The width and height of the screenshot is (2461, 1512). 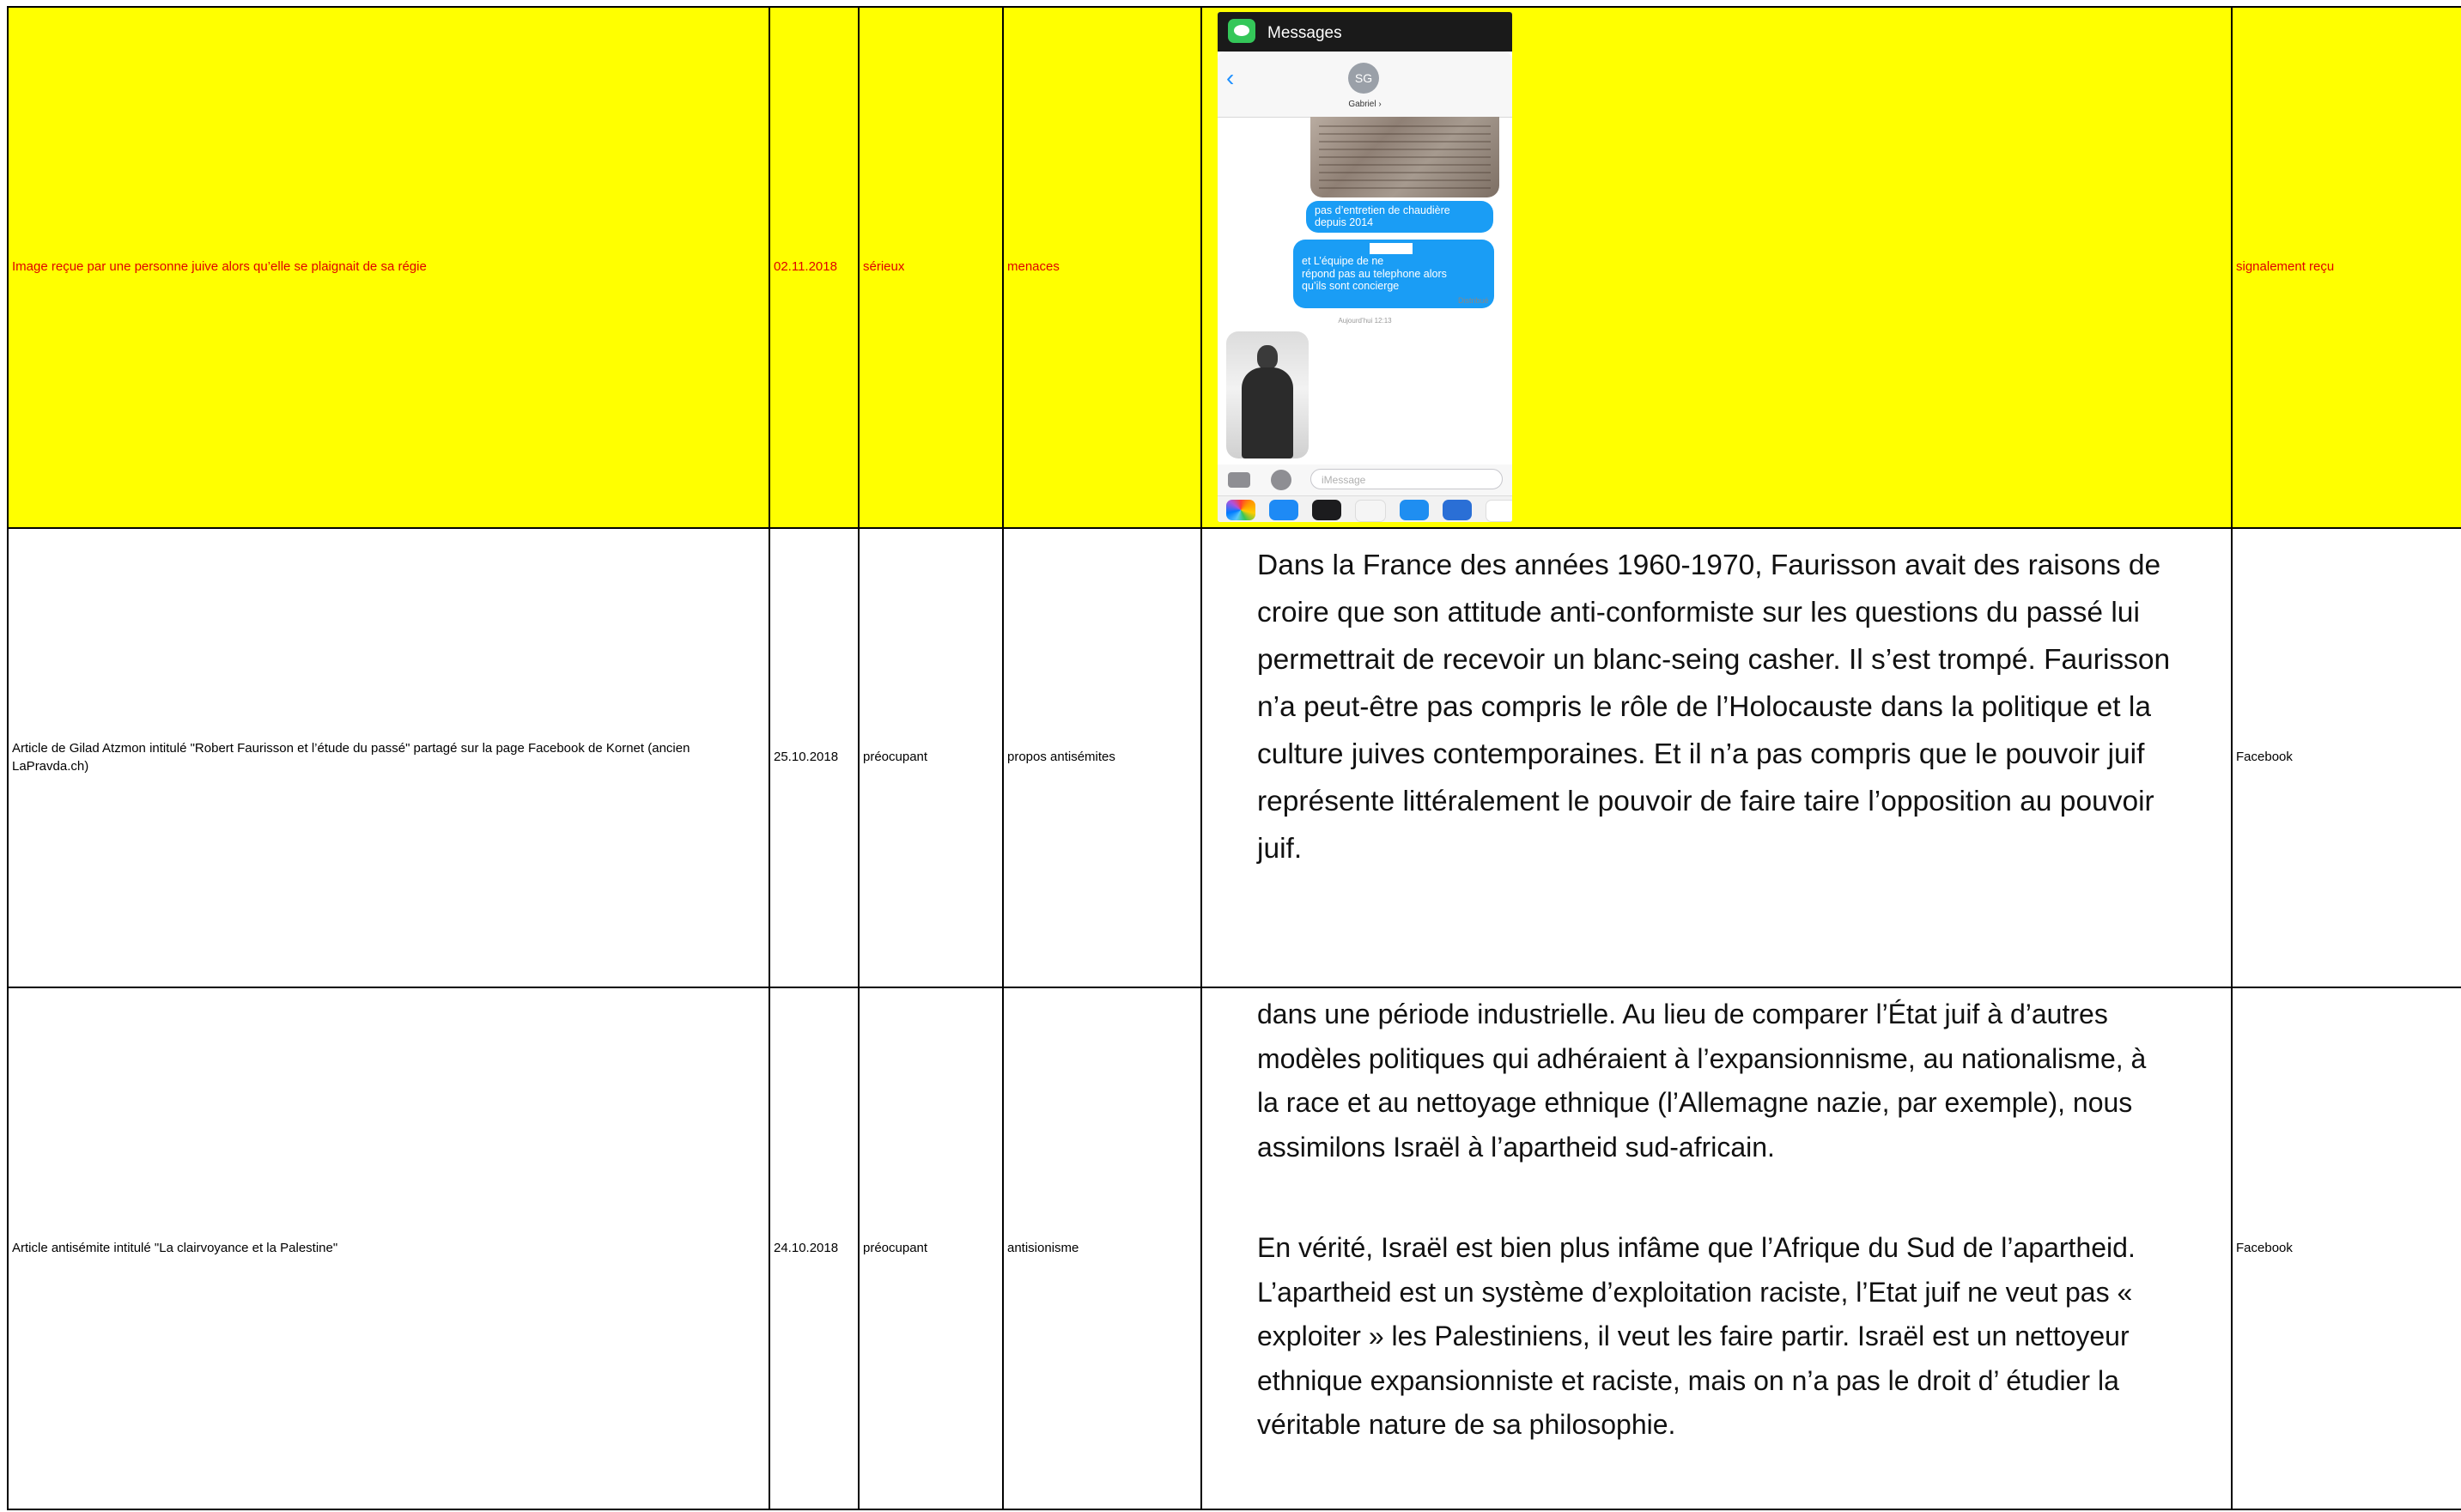 What do you see at coordinates (1102, 1248) in the screenshot?
I see `category-cell: antisionisme` at bounding box center [1102, 1248].